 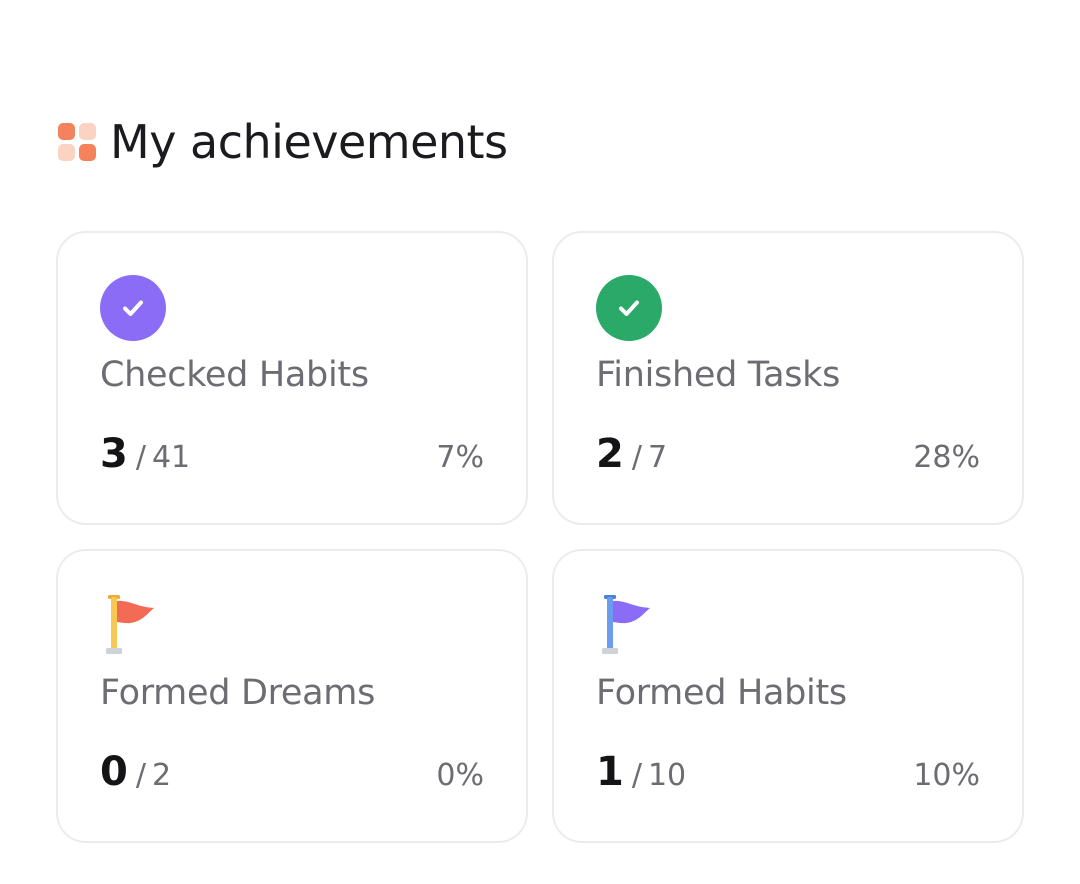 I want to click on achievement-count: 2, so click(x=610, y=454).